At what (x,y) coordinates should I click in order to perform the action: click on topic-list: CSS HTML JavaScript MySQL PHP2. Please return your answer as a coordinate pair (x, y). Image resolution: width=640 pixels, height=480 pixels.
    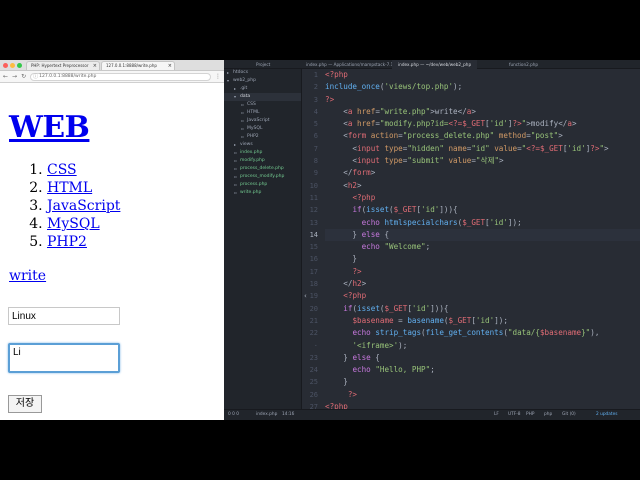
    Looking at the image, I should click on (116, 206).